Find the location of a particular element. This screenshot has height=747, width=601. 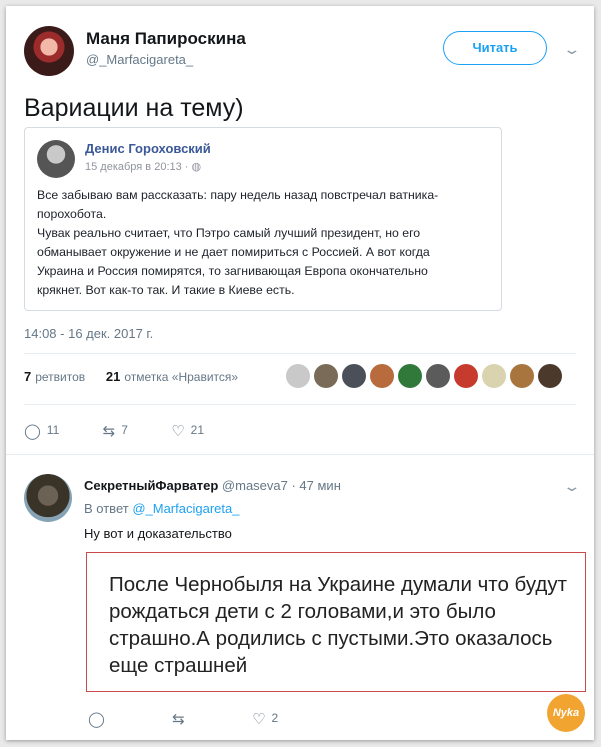

retweet-action: ⇆ 7 is located at coordinates (115, 431).